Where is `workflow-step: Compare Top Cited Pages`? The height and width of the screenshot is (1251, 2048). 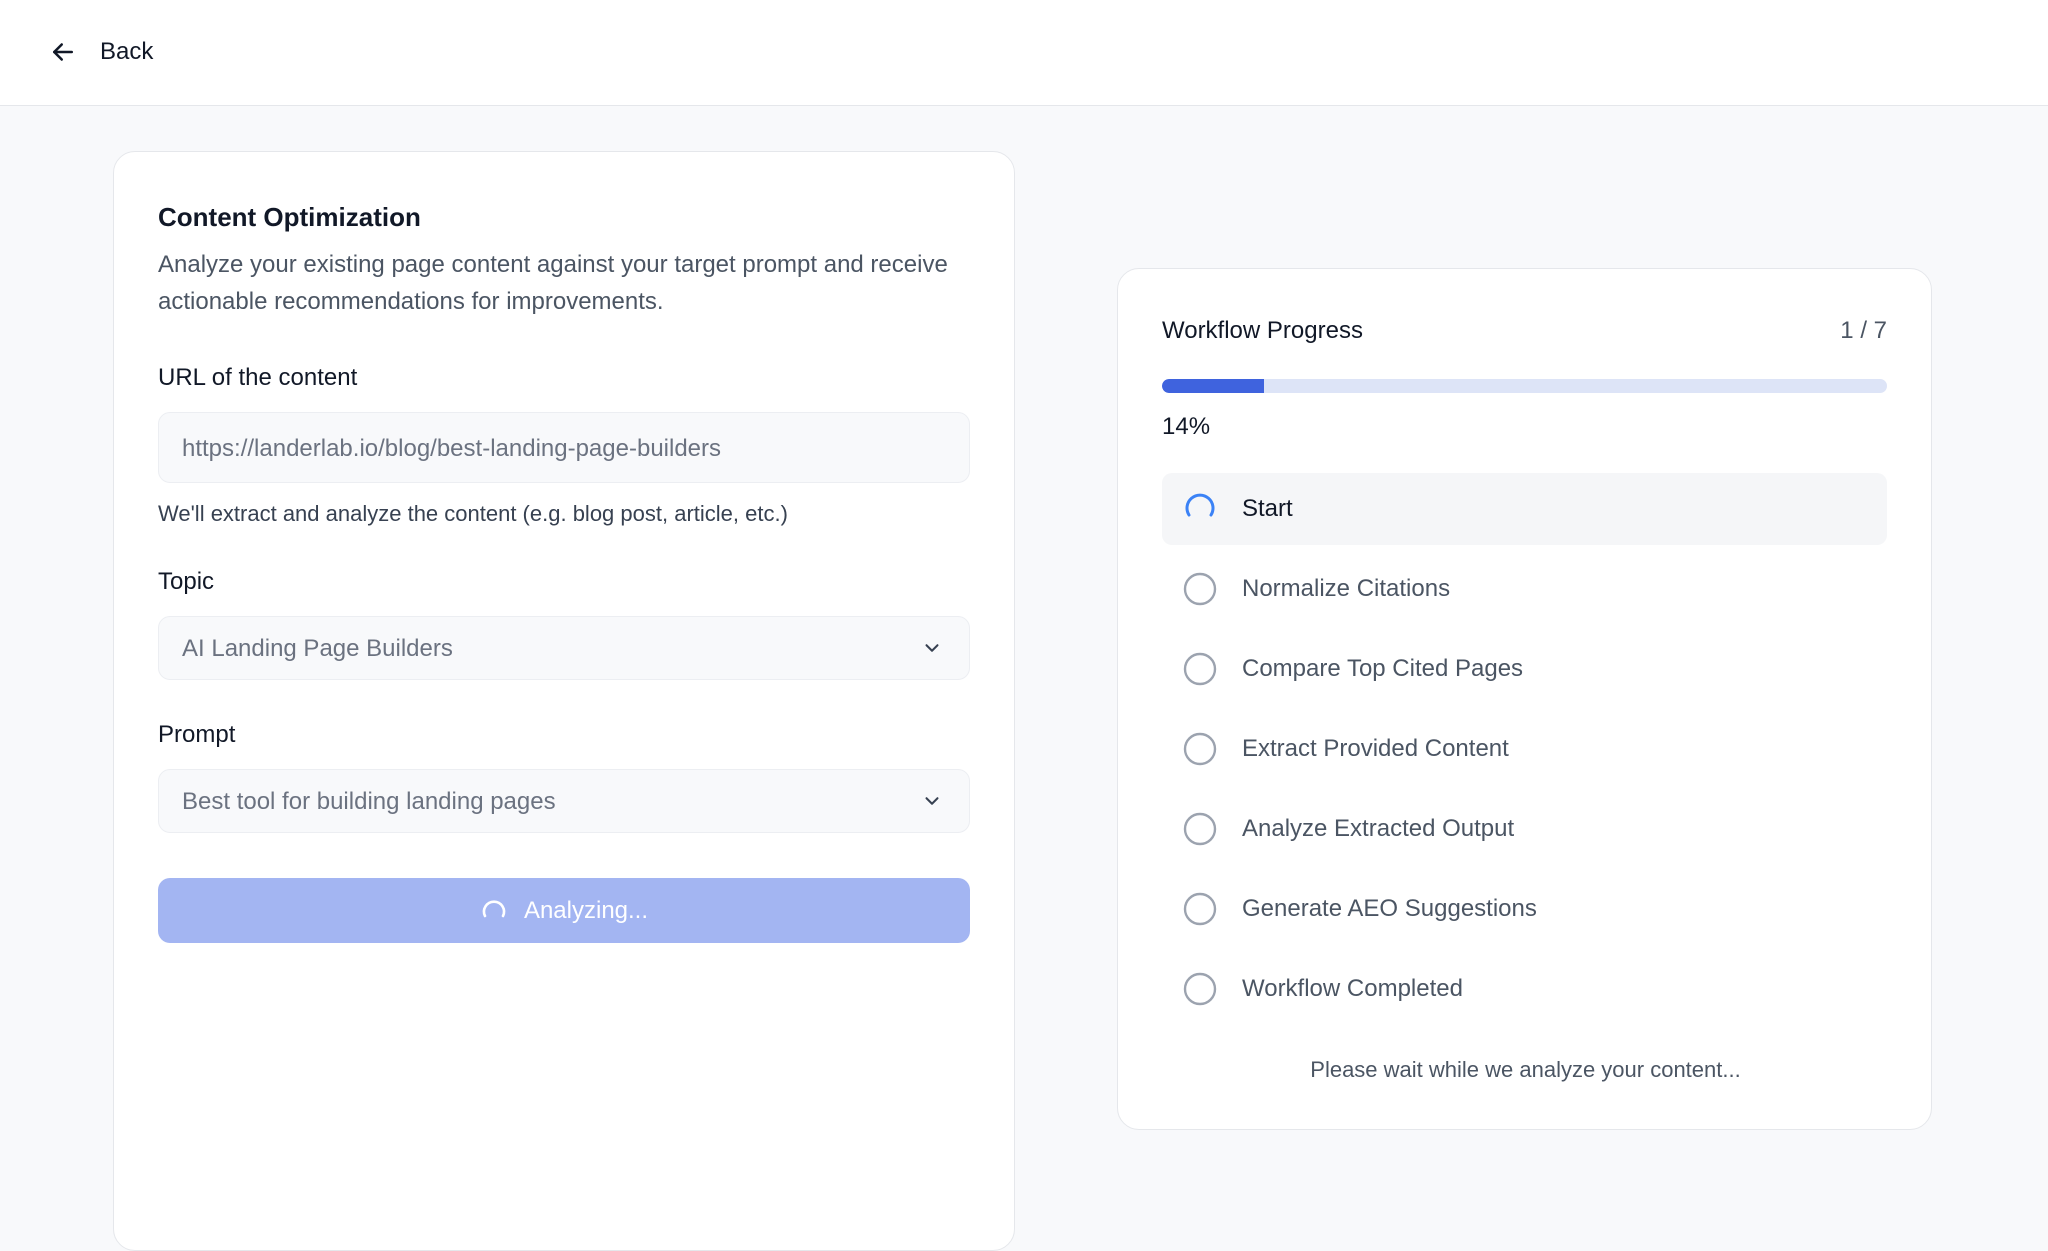
workflow-step: Compare Top Cited Pages is located at coordinates (1524, 669).